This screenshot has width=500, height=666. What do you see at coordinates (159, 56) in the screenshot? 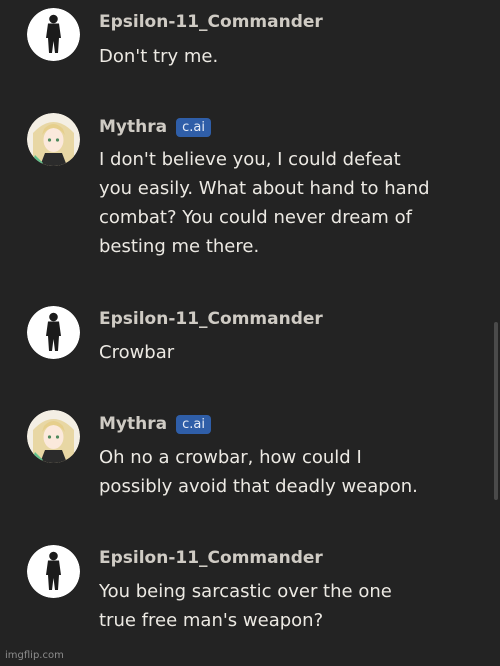
I see `message-line: Don't try me.` at bounding box center [159, 56].